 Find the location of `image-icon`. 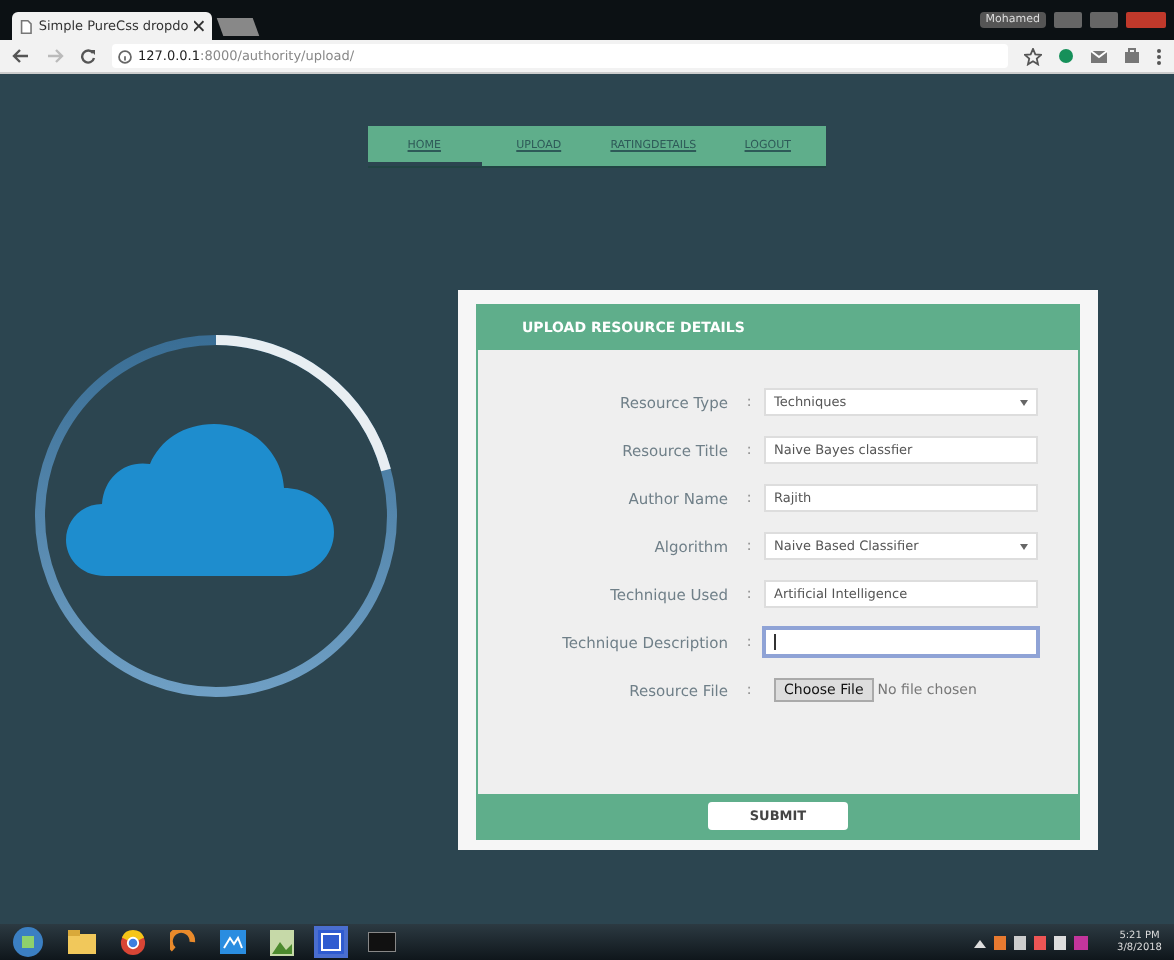

image-icon is located at coordinates (282, 942).